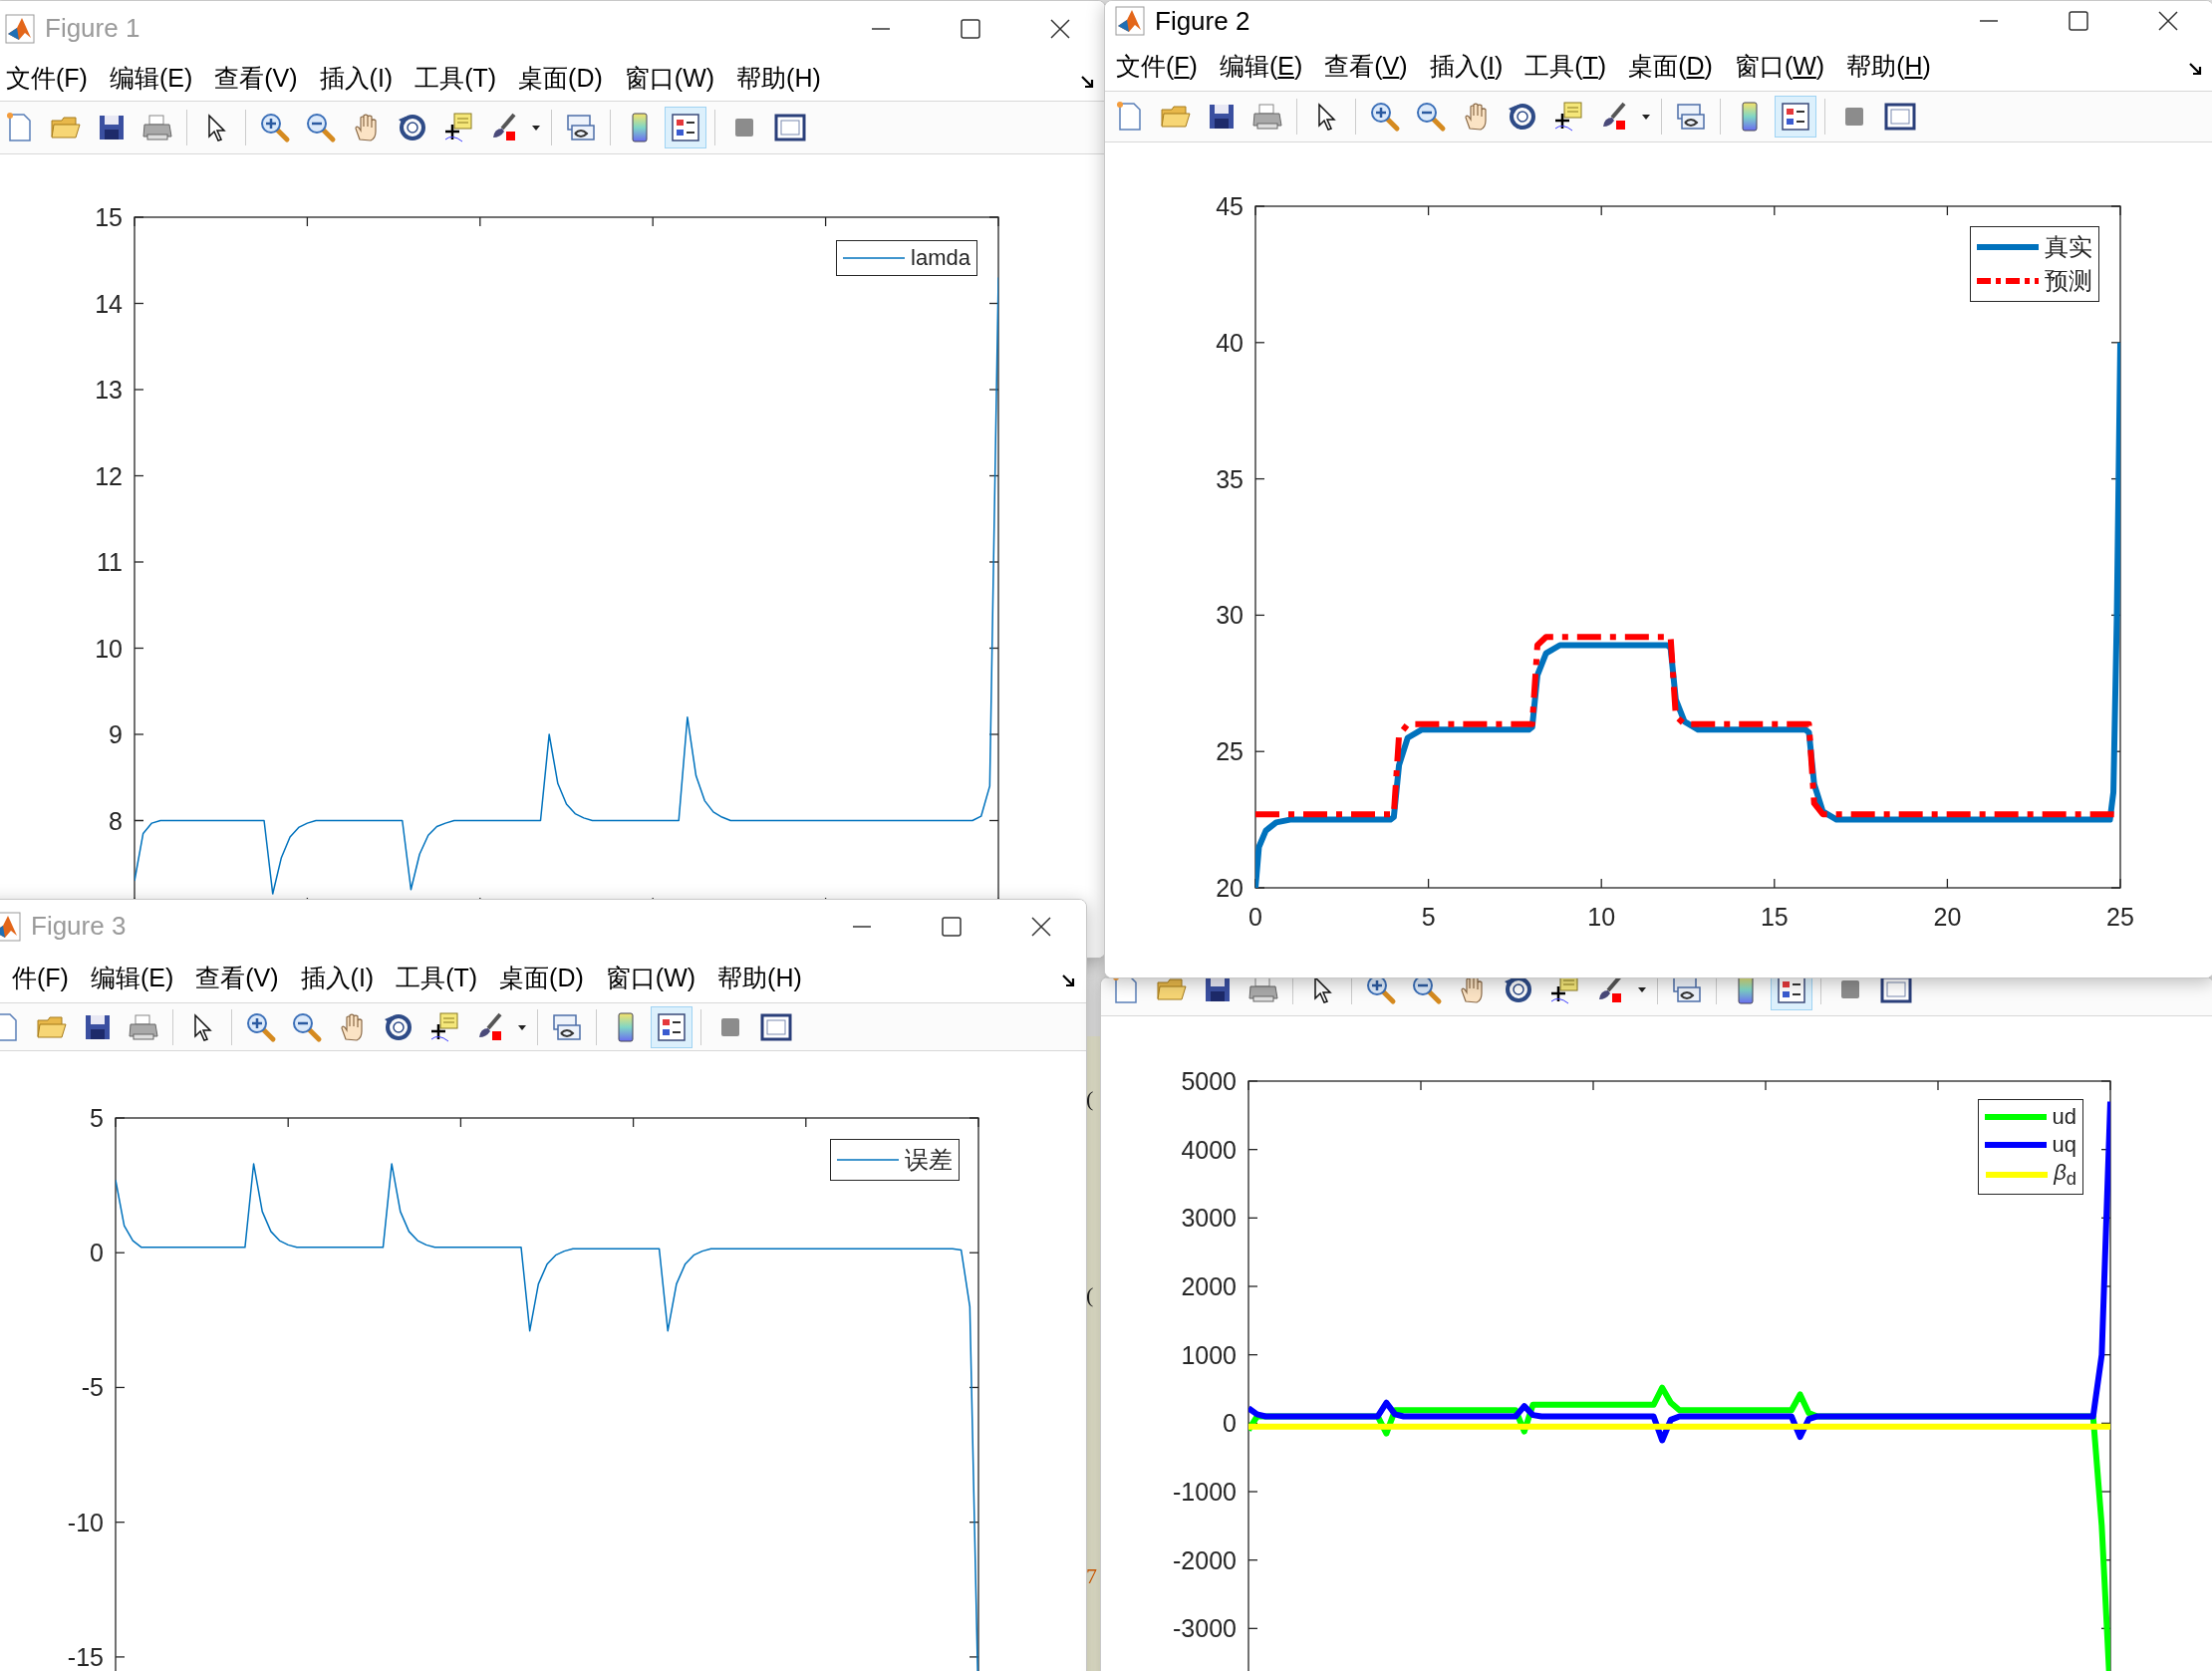 The height and width of the screenshot is (1671, 2212). What do you see at coordinates (2068, 281) in the screenshot?
I see `legend-label: 预测` at bounding box center [2068, 281].